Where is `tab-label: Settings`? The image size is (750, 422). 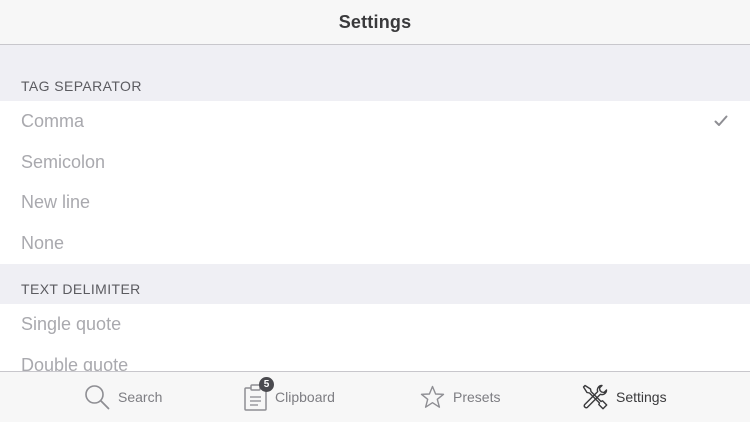
tab-label: Settings is located at coordinates (641, 397).